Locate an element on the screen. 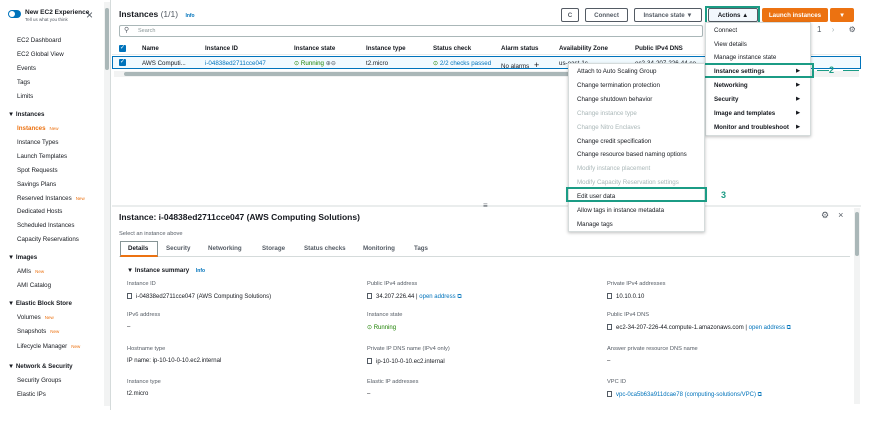 This screenshot has height=448, width=881. instance-state-button: Instance state ▼ is located at coordinates (668, 15).